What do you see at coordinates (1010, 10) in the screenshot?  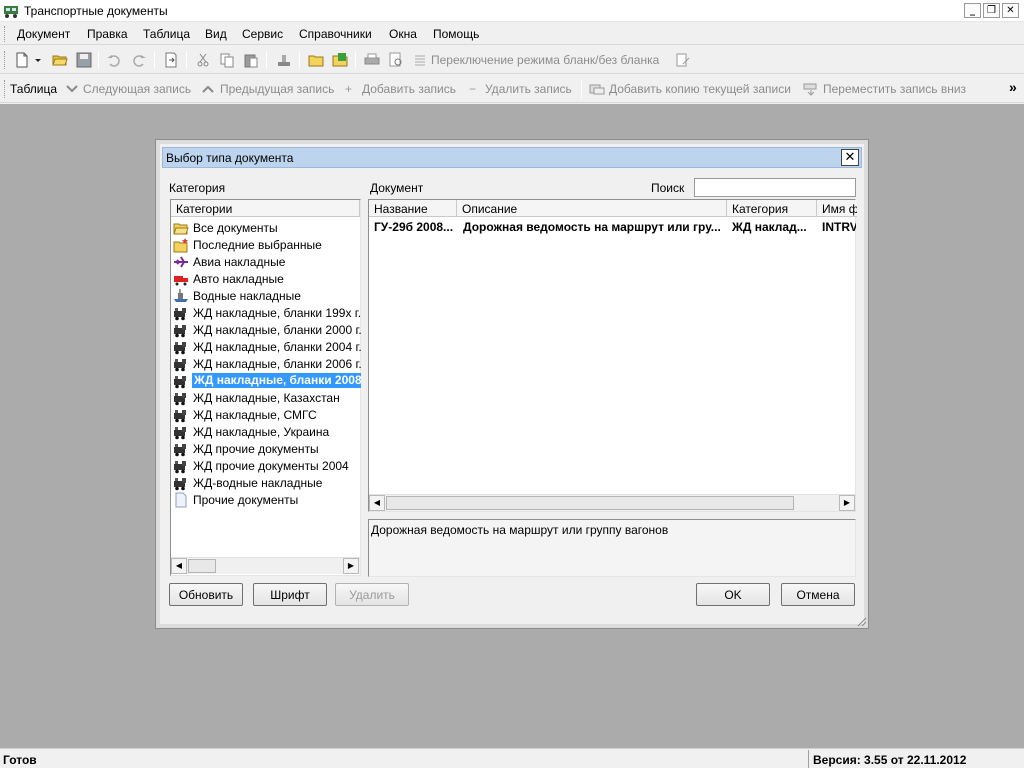 I see `close-window-button: ✕` at bounding box center [1010, 10].